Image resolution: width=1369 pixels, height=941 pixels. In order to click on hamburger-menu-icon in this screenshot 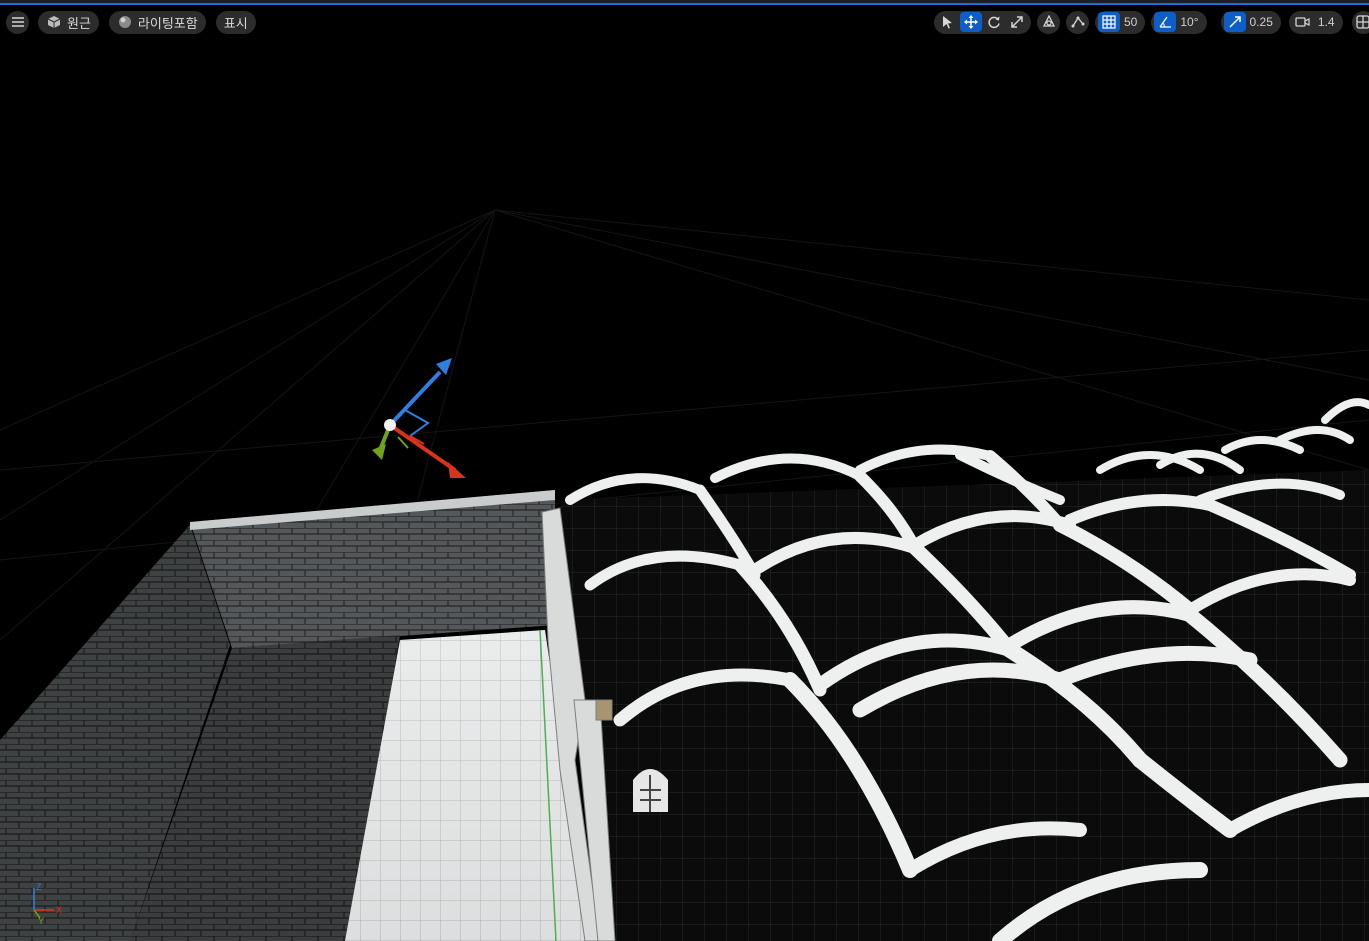, I will do `click(18, 22)`.